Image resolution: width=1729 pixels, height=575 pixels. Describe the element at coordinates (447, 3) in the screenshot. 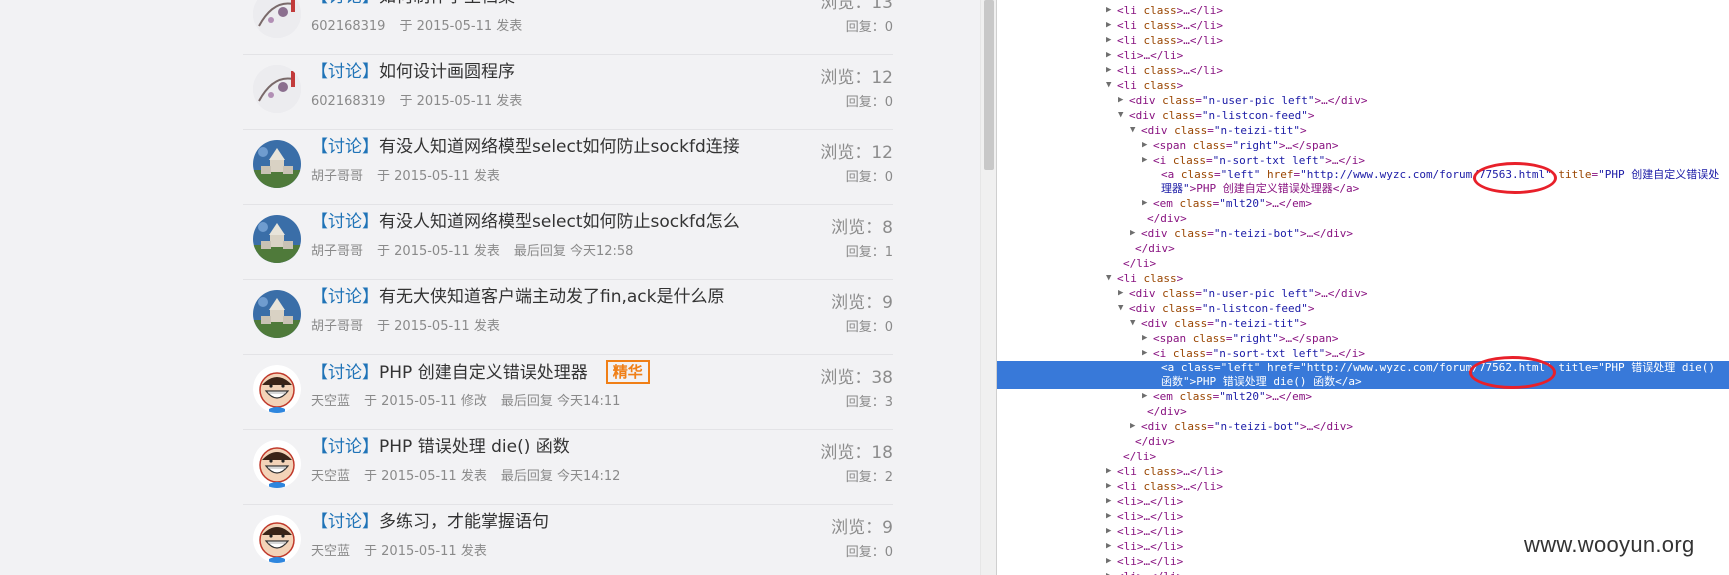

I see `post-title-text: 如何制作学生档案` at that location.